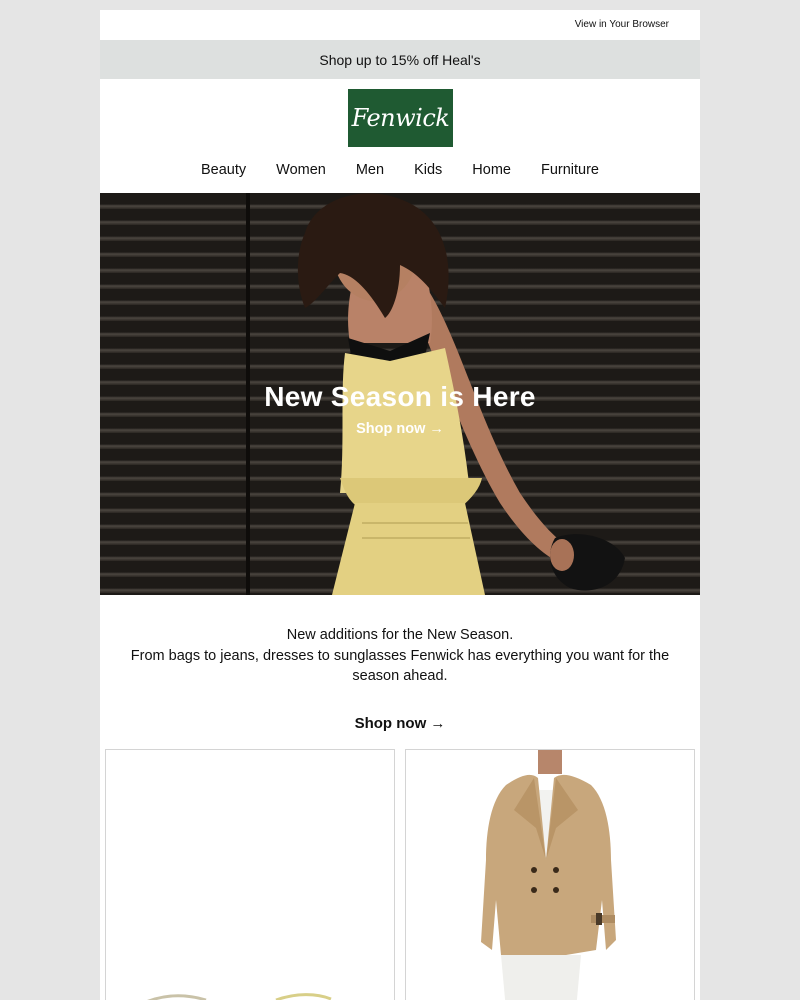 Image resolution: width=800 pixels, height=1000 pixels. I want to click on product-card-trench-jacket, so click(550, 874).